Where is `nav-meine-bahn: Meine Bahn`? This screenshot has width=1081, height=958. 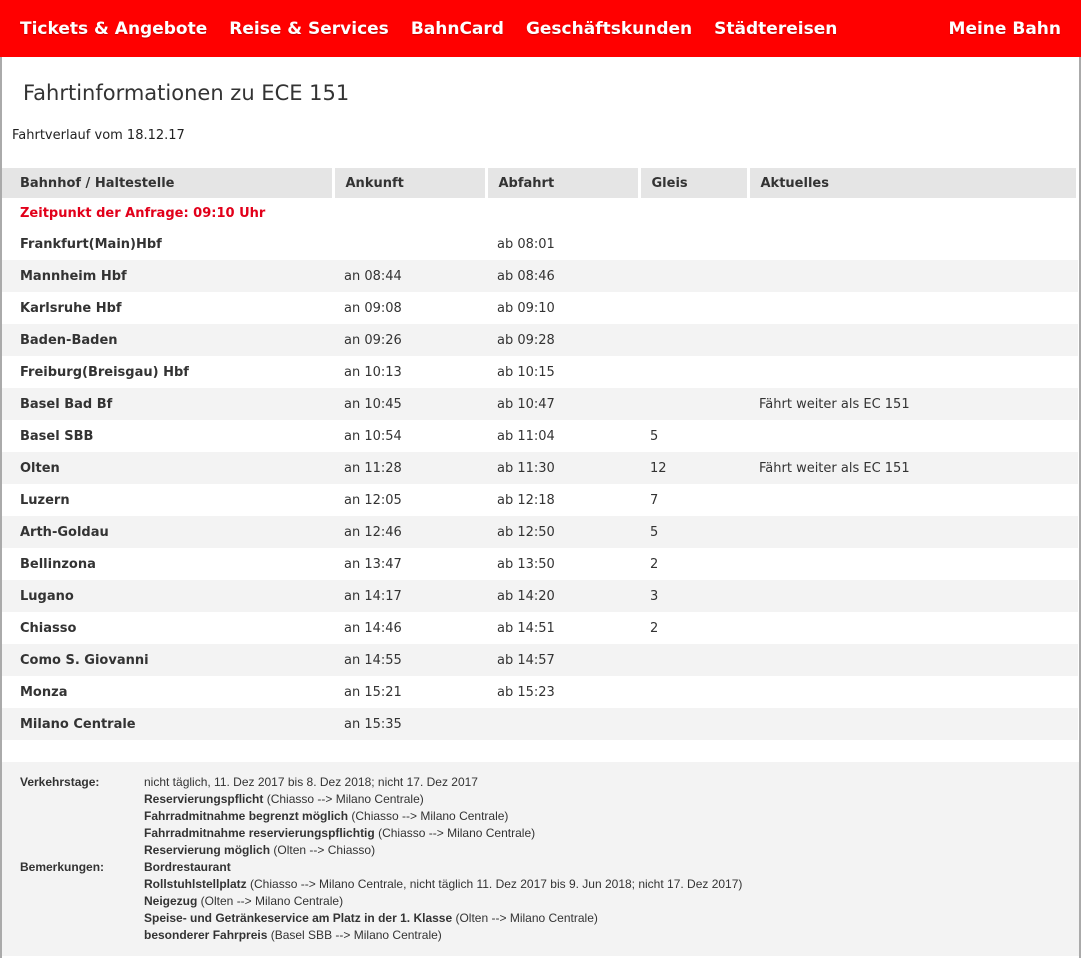 nav-meine-bahn: Meine Bahn is located at coordinates (1005, 29).